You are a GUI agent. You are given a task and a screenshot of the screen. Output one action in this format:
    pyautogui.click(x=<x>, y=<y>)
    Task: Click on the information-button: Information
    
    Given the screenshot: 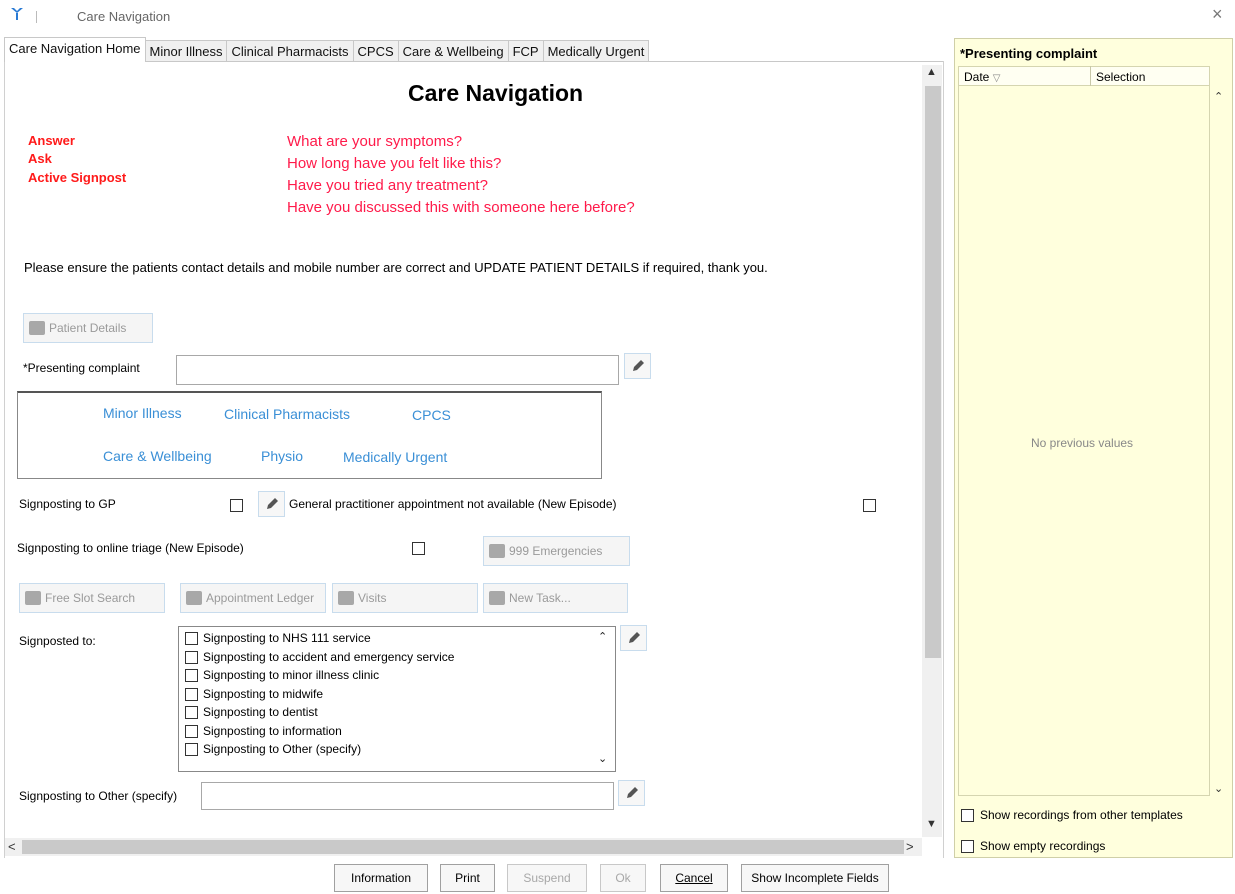 What is the action you would take?
    pyautogui.click(x=381, y=878)
    